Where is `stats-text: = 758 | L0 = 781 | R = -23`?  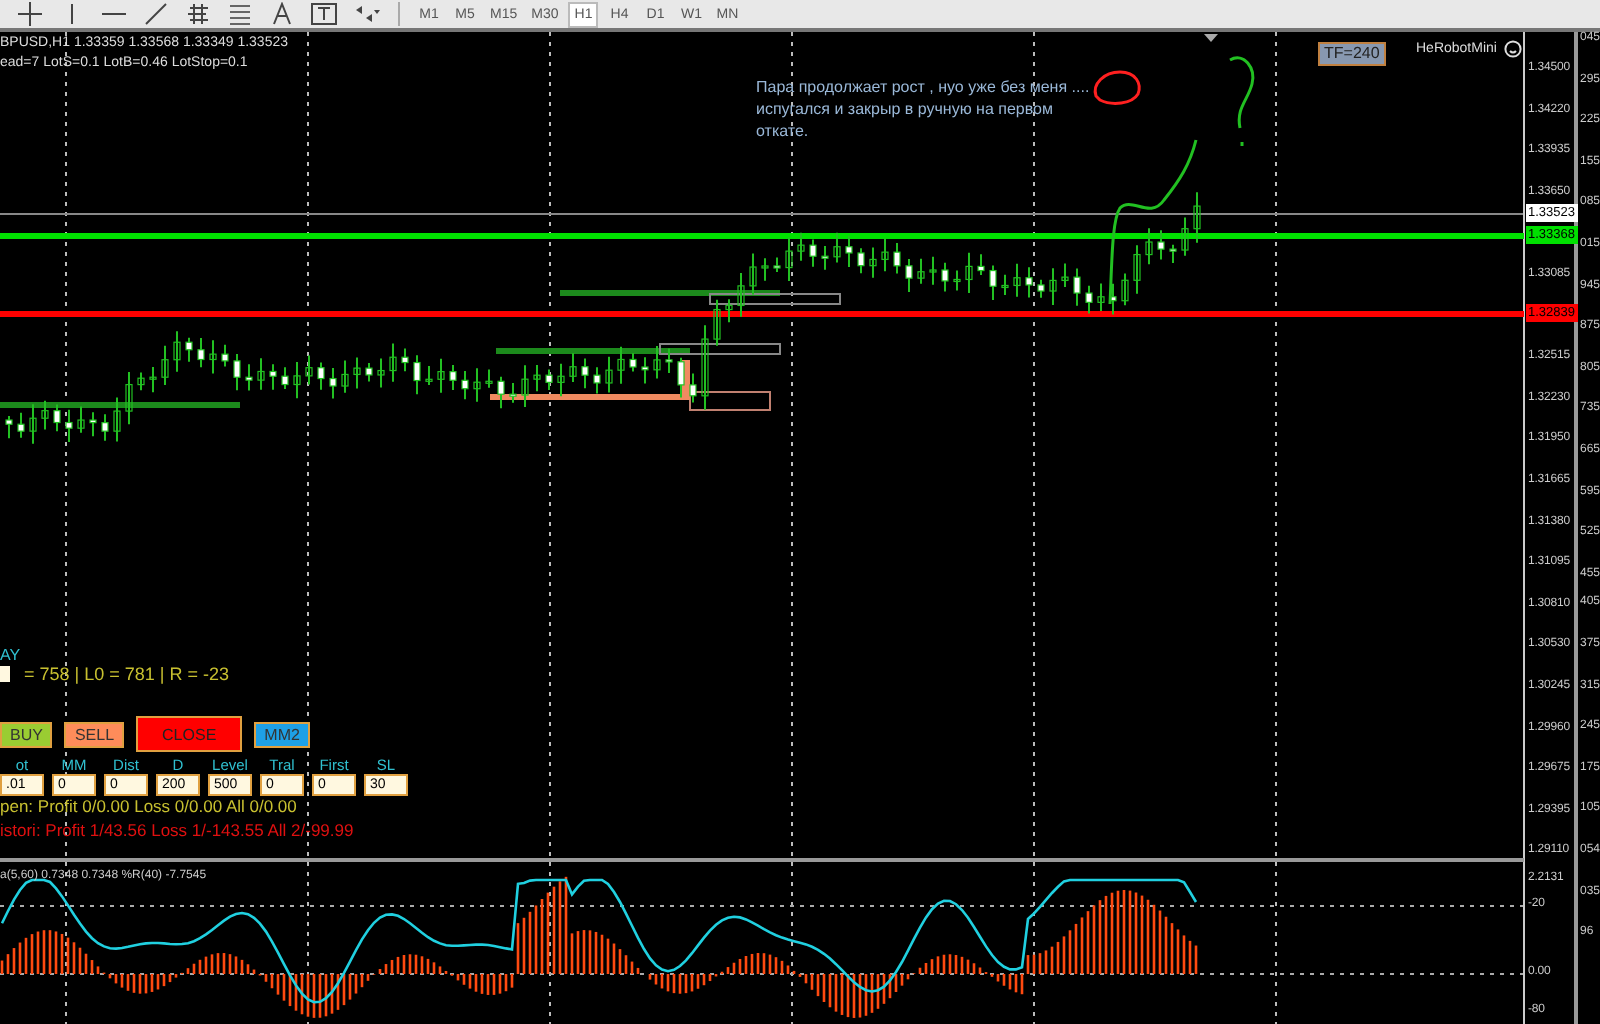 stats-text: = 758 | L0 = 781 | R = -23 is located at coordinates (126, 675).